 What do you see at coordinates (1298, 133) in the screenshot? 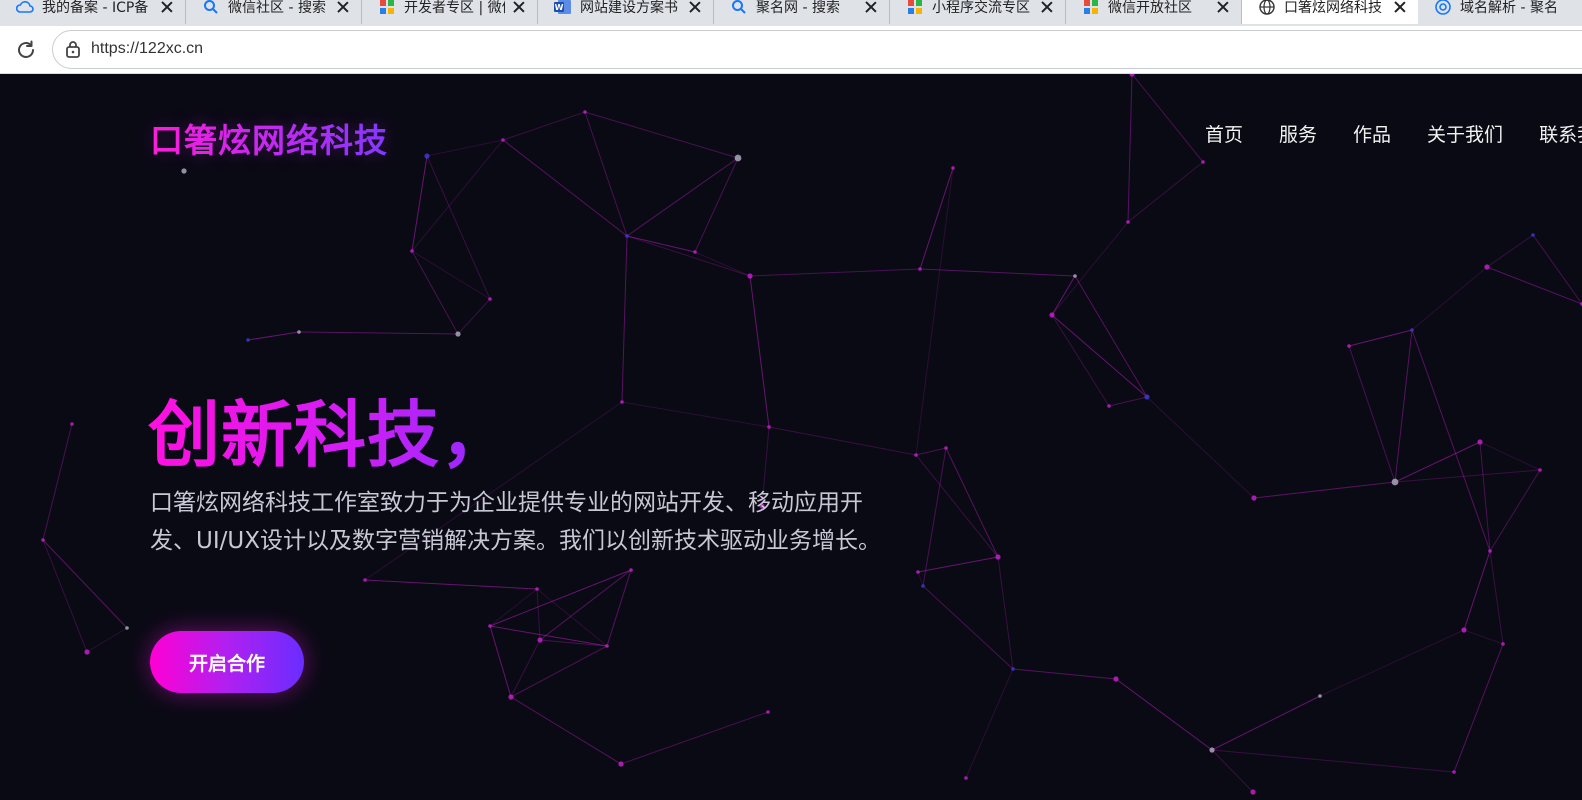
I see `nav-link: 服务` at bounding box center [1298, 133].